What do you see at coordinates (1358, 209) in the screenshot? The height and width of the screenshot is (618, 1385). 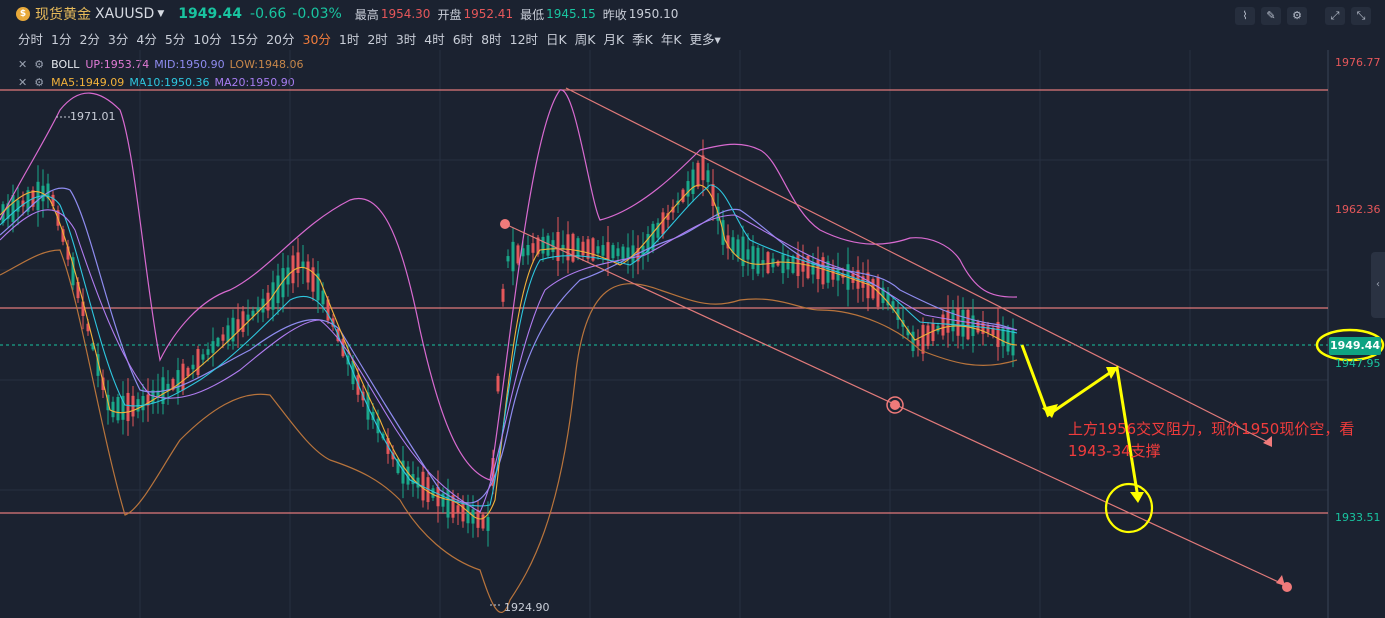 I see `axis-label-mid: 1962.36` at bounding box center [1358, 209].